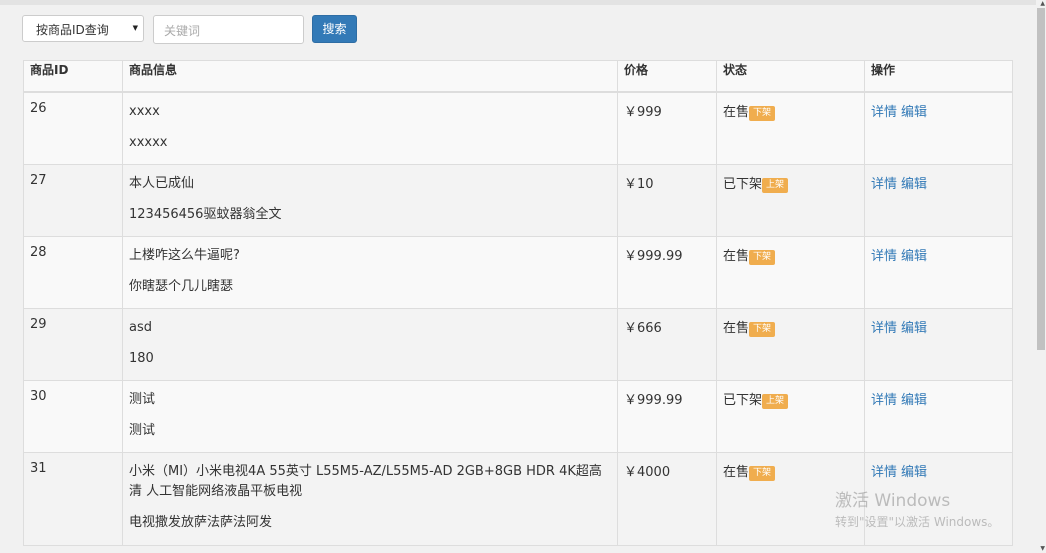 The width and height of the screenshot is (1046, 553). I want to click on vertical-scrollbar: ▲ ▼, so click(1041, 276).